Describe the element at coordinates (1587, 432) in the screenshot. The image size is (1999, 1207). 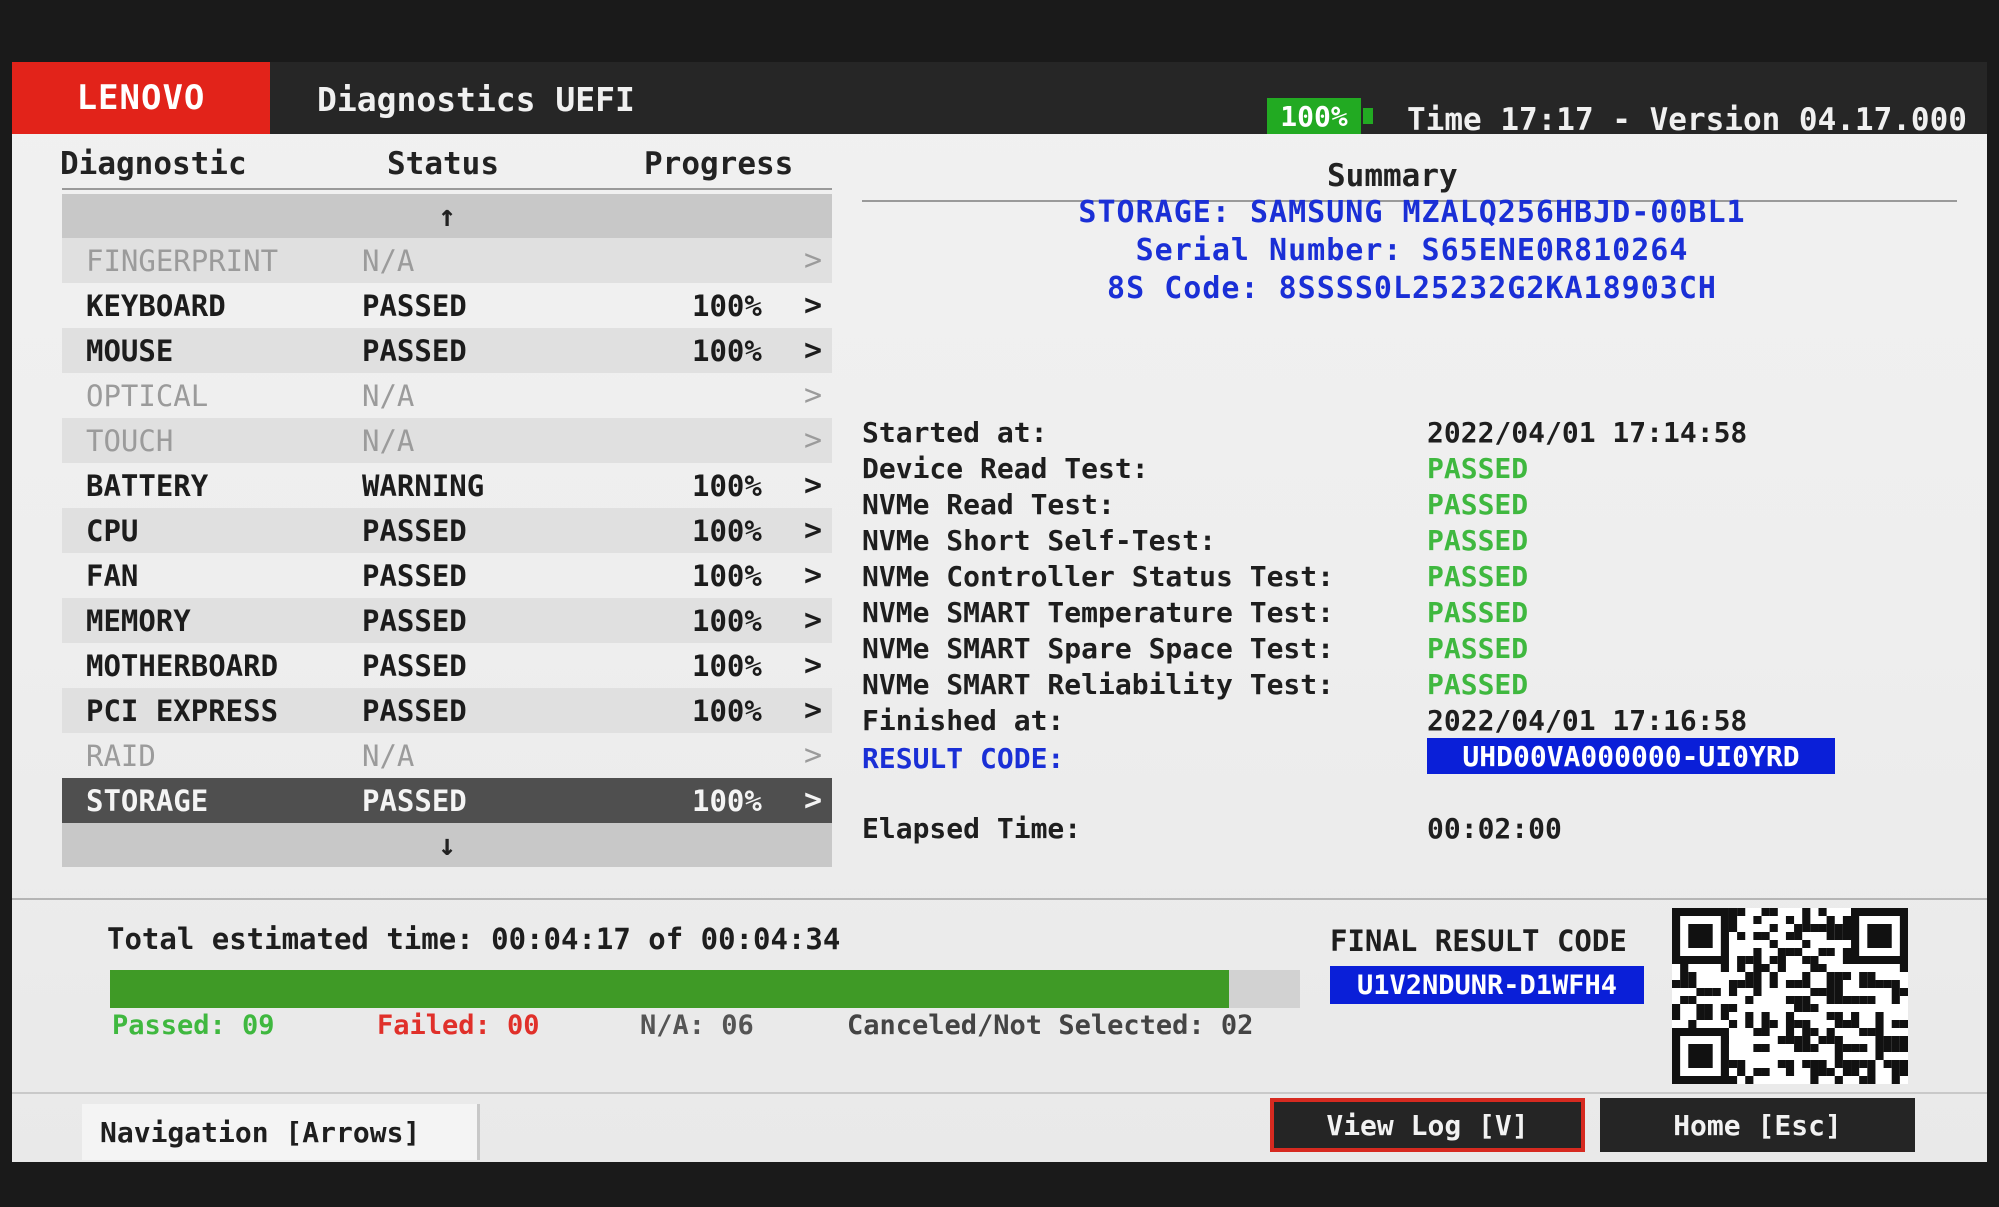
I see `started-value: 2022/04/01 17:14:58` at that location.